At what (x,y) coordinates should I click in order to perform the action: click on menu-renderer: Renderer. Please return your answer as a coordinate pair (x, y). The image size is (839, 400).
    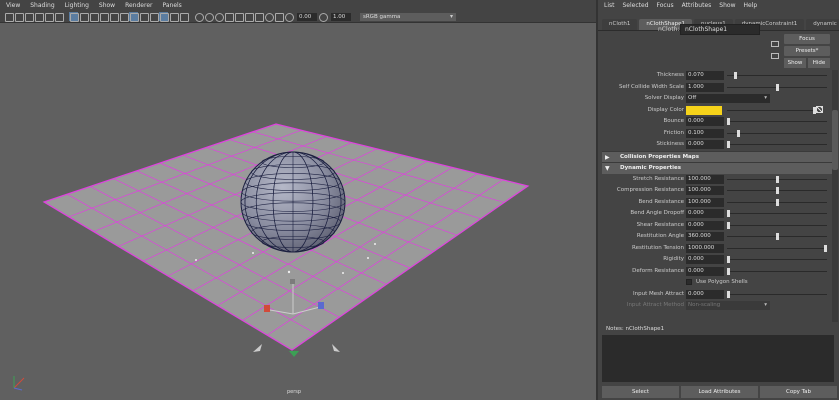
    Looking at the image, I should click on (138, 5).